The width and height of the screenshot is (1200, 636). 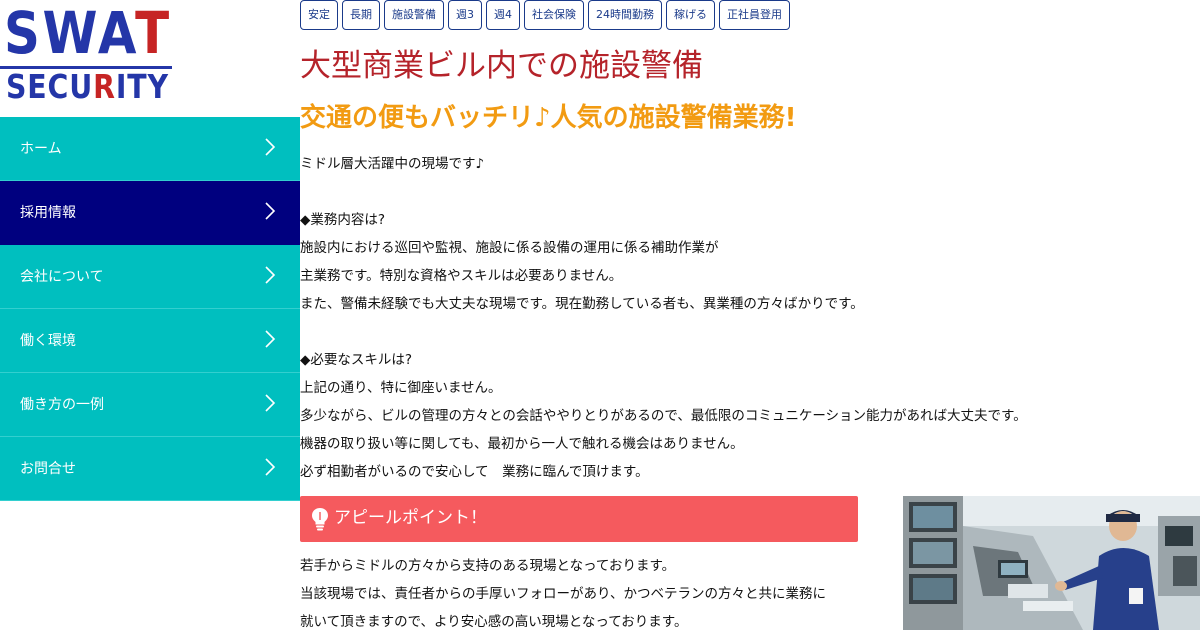 I want to click on appeal-line: 若手からミドルの方々から支持のある現場となっております。, so click(x=488, y=566).